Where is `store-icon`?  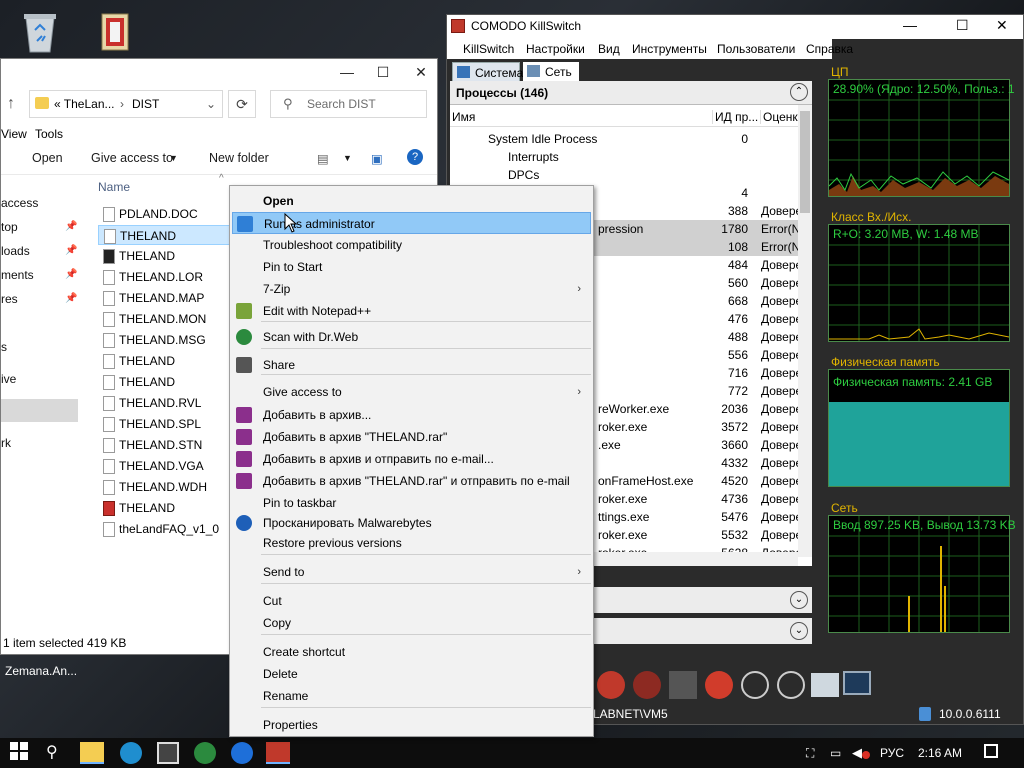
store-icon is located at coordinates (168, 753).